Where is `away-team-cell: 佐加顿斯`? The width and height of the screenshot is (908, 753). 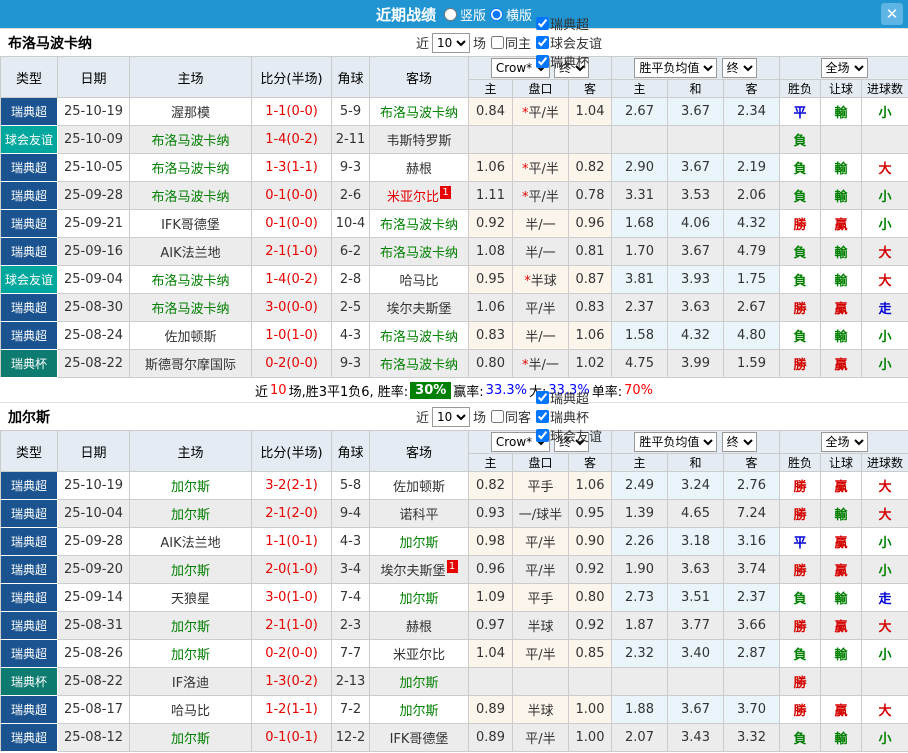
away-team-cell: 佐加顿斯 is located at coordinates (419, 485).